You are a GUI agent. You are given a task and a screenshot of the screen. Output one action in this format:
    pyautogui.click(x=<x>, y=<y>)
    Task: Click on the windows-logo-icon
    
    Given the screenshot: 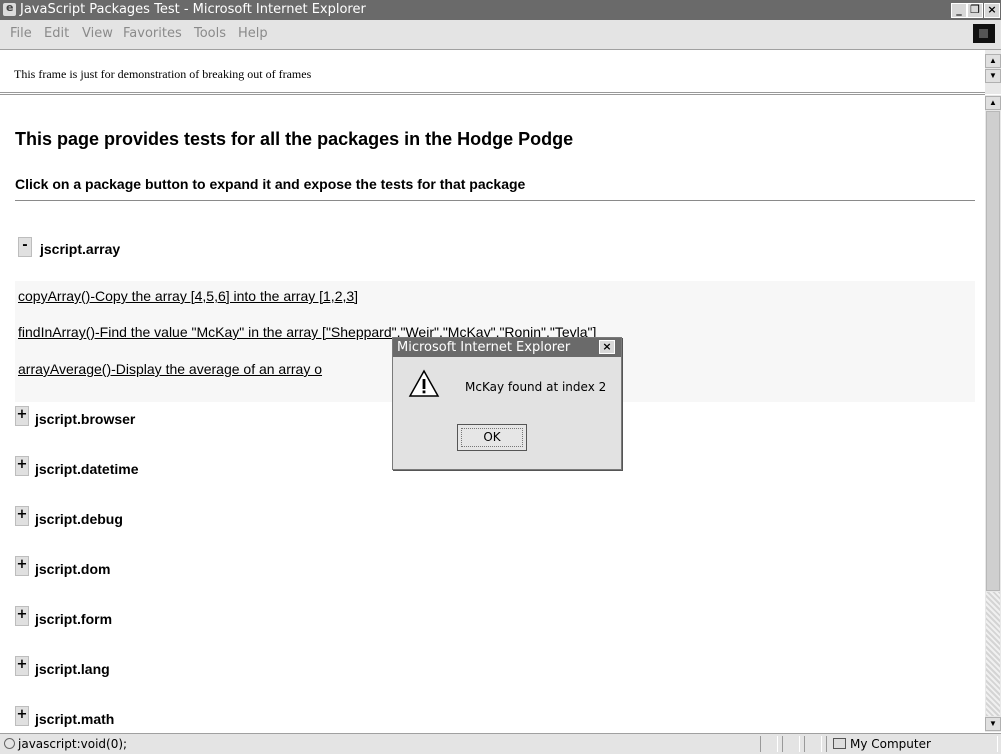 What is the action you would take?
    pyautogui.click(x=984, y=33)
    